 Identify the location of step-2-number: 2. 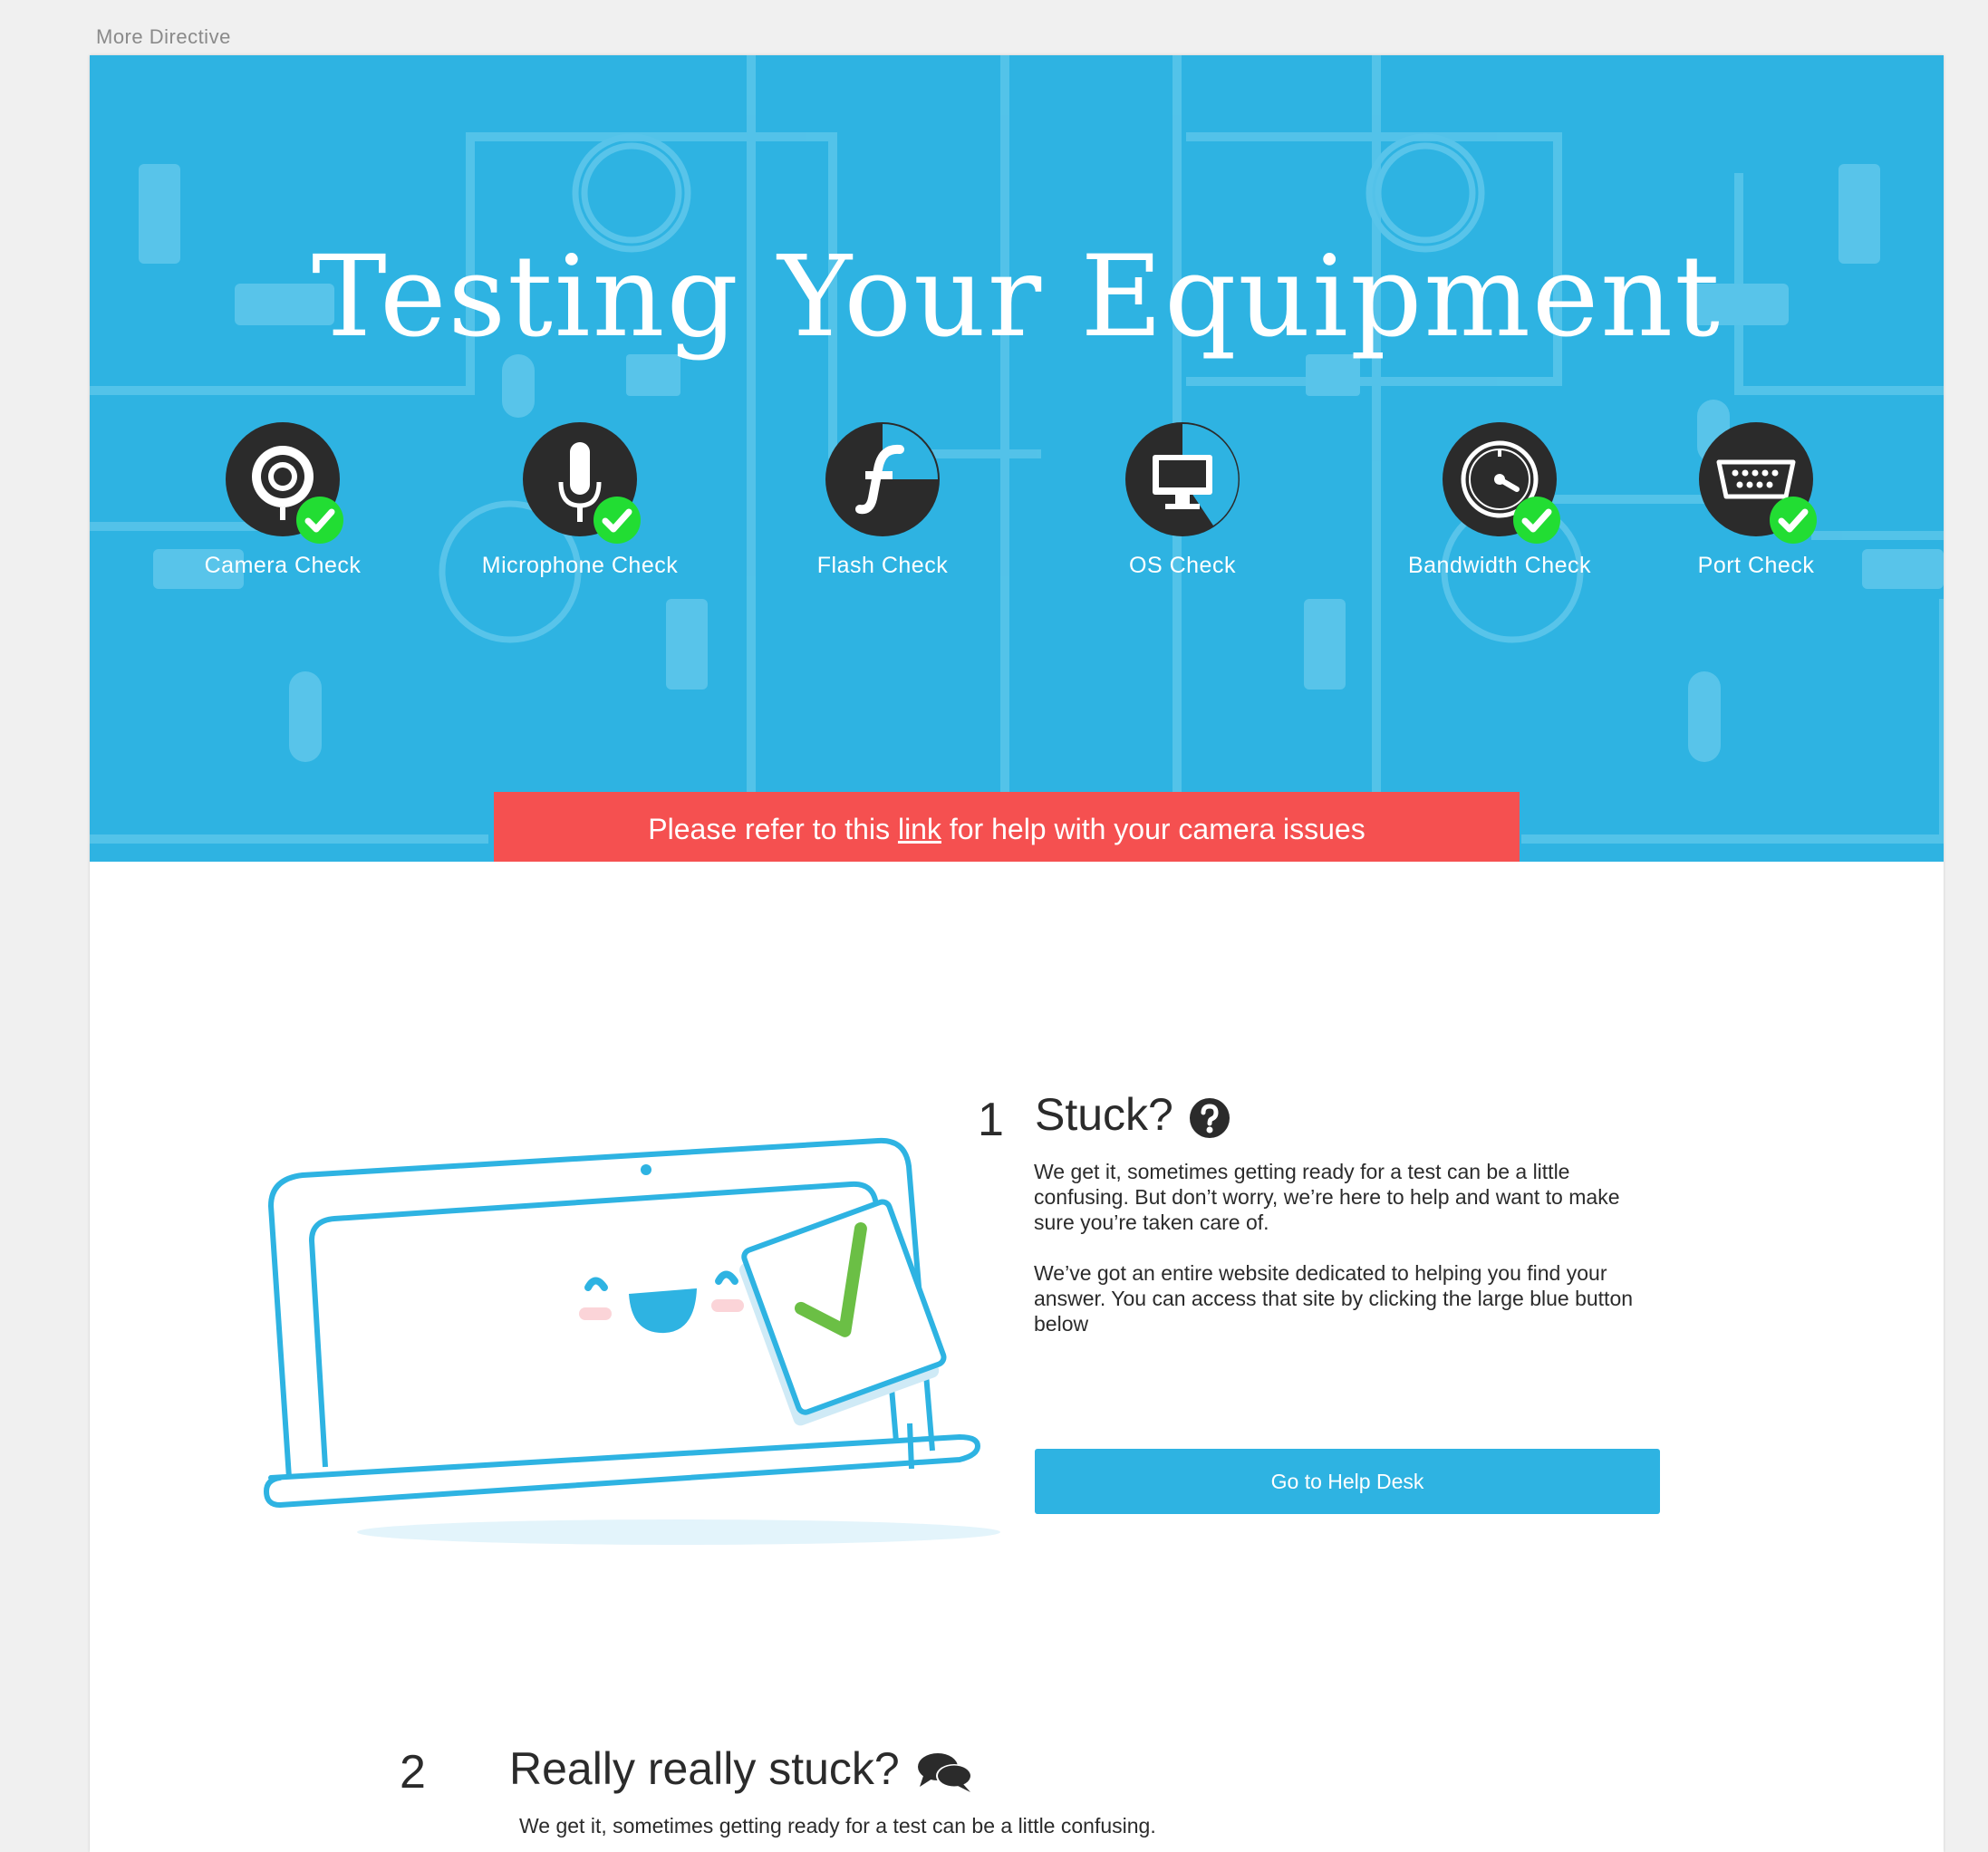
(413, 1772).